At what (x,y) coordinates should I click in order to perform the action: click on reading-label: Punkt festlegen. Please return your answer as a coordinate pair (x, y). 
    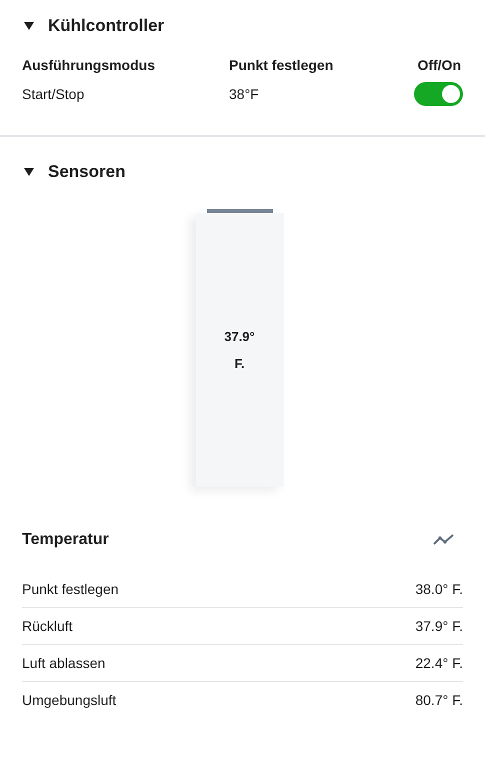
    Looking at the image, I should click on (70, 589).